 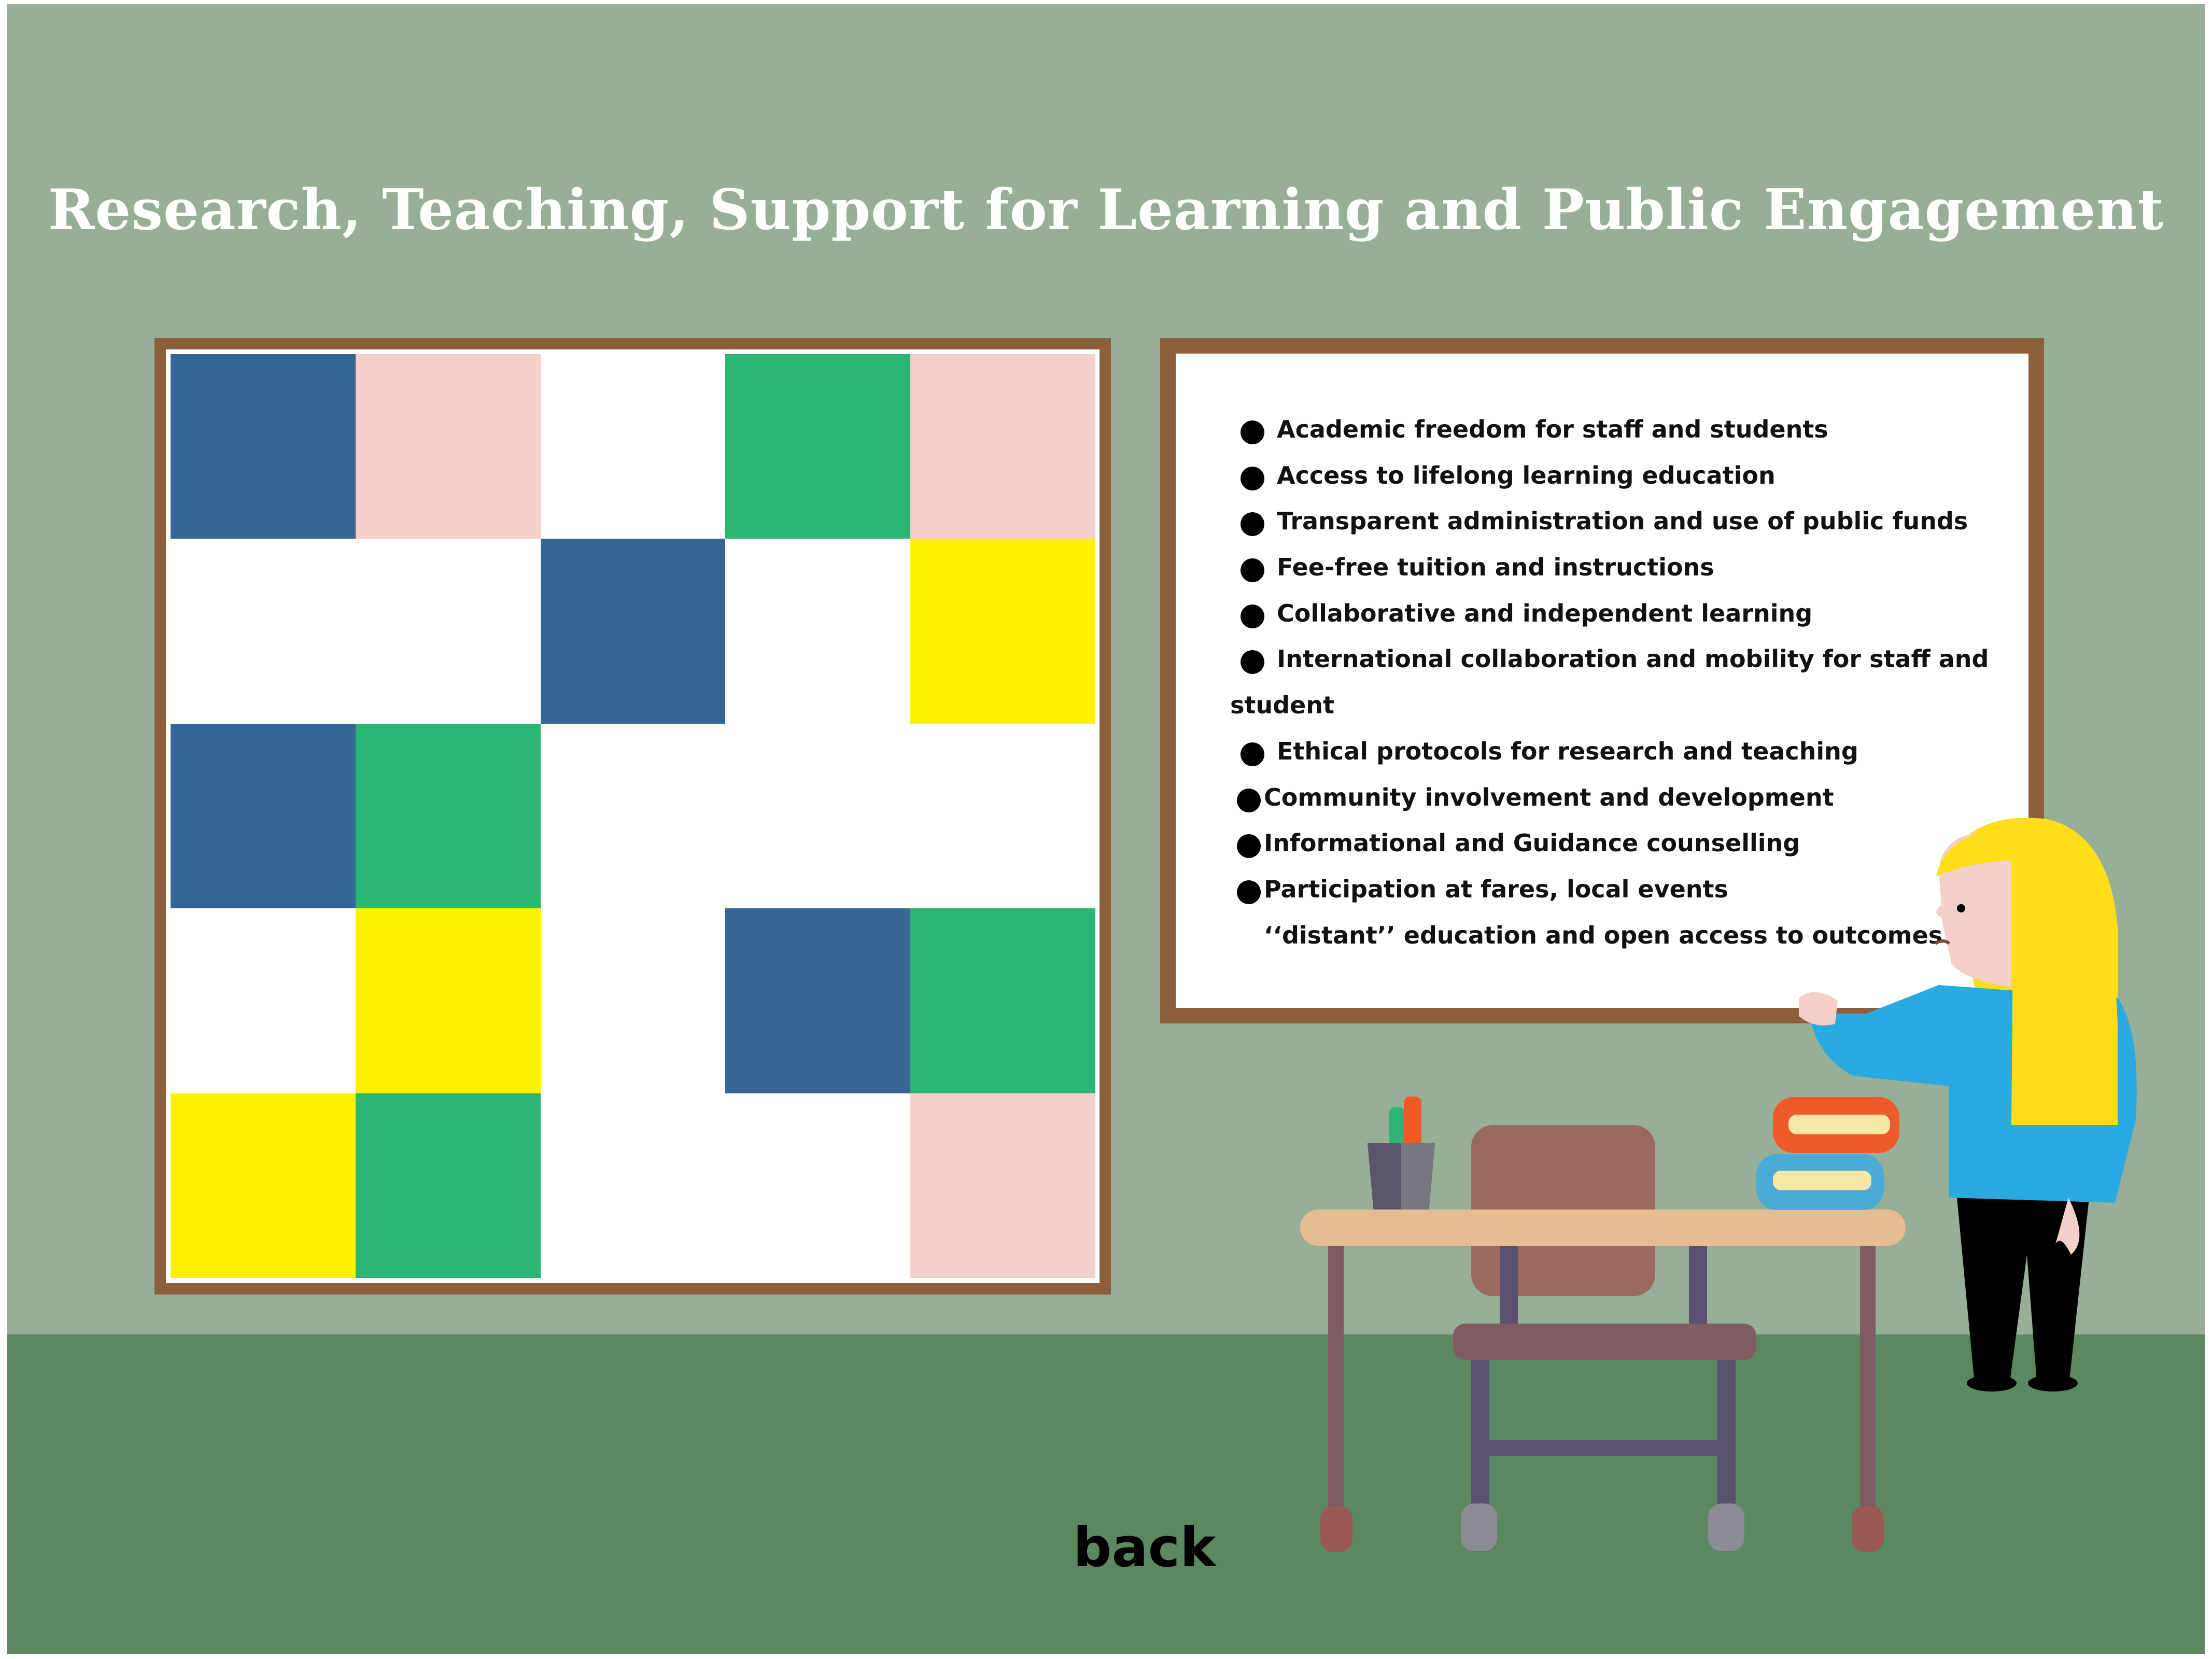 I want to click on back-button: back, so click(x=1144, y=1548).